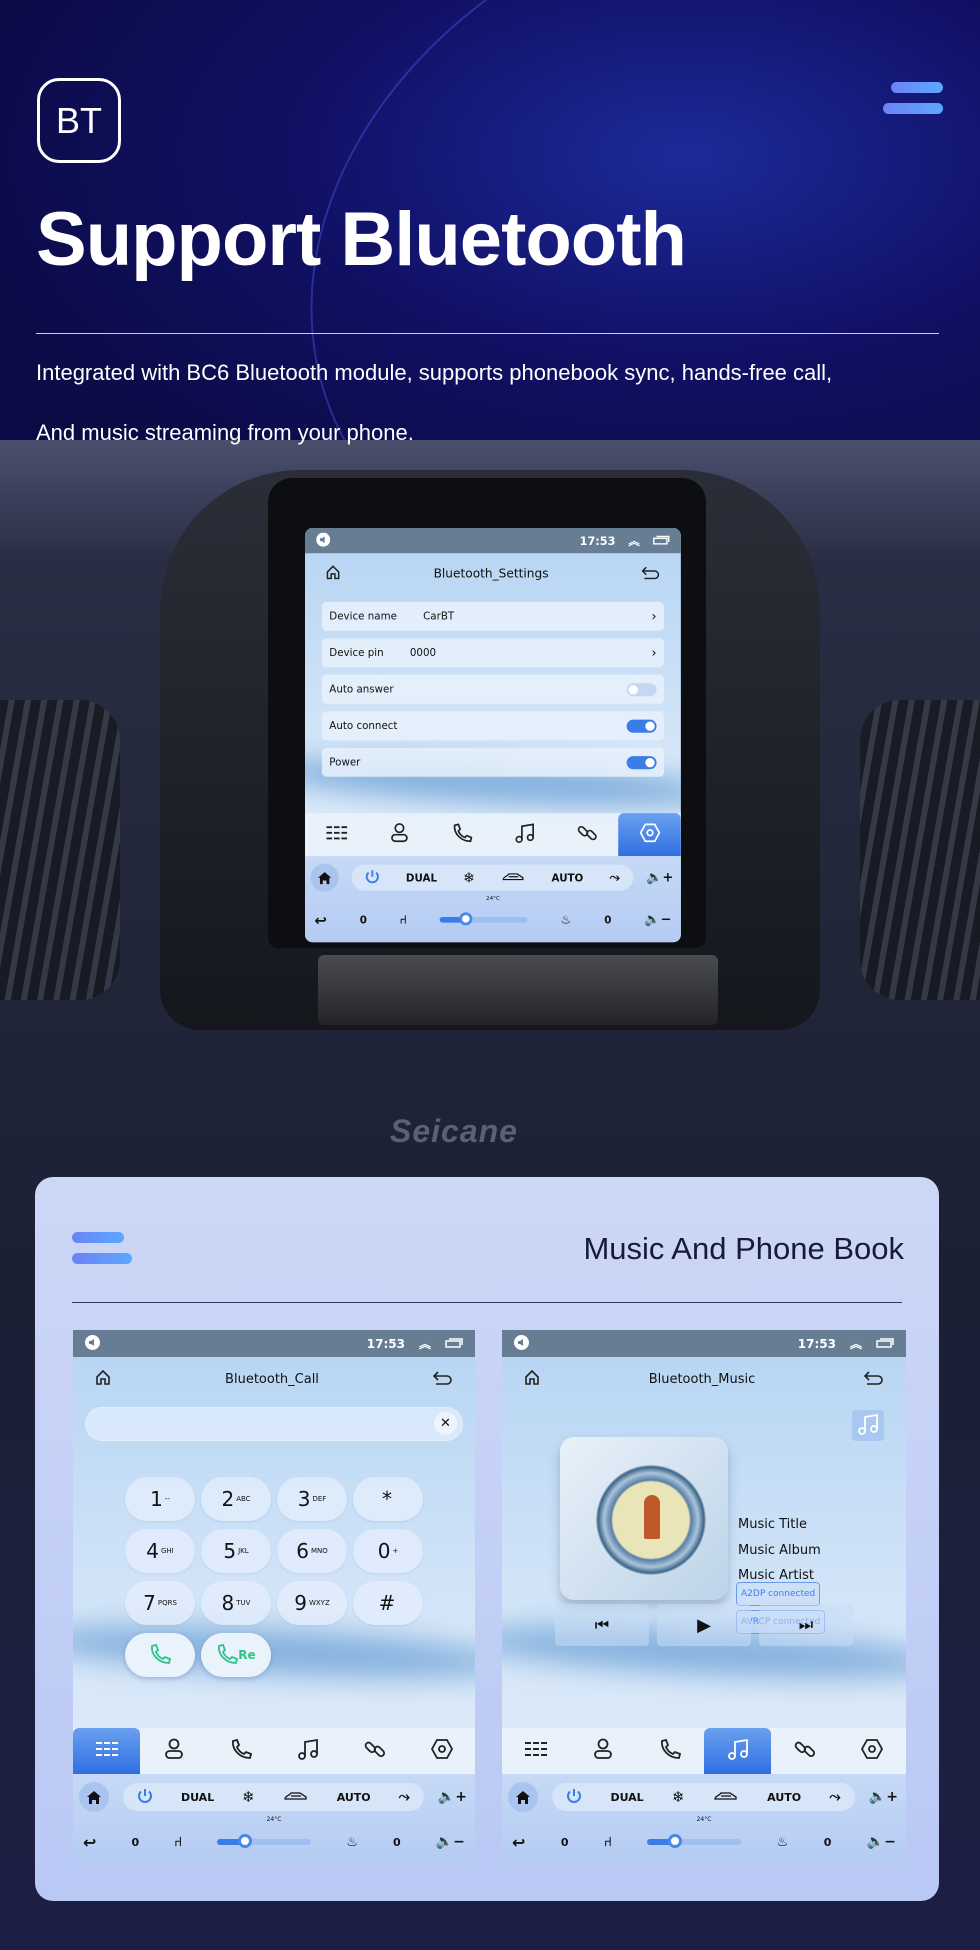 This screenshot has width=980, height=1950. Describe the element at coordinates (493, 616) in the screenshot. I see `setting-row-device-name: Device name CarBT ›` at that location.